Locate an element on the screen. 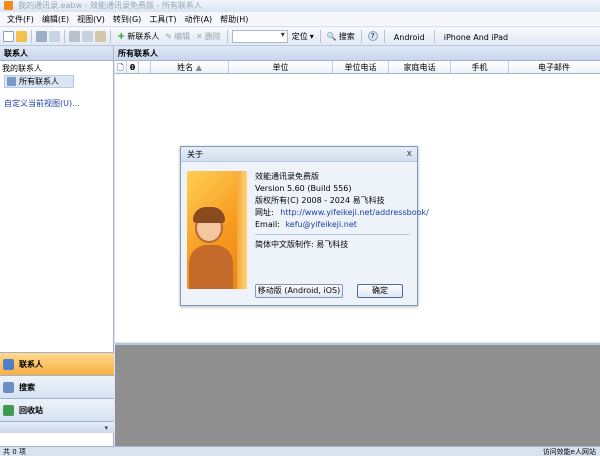 This screenshot has width=600, height=456. paste-icon is located at coordinates (100, 36).